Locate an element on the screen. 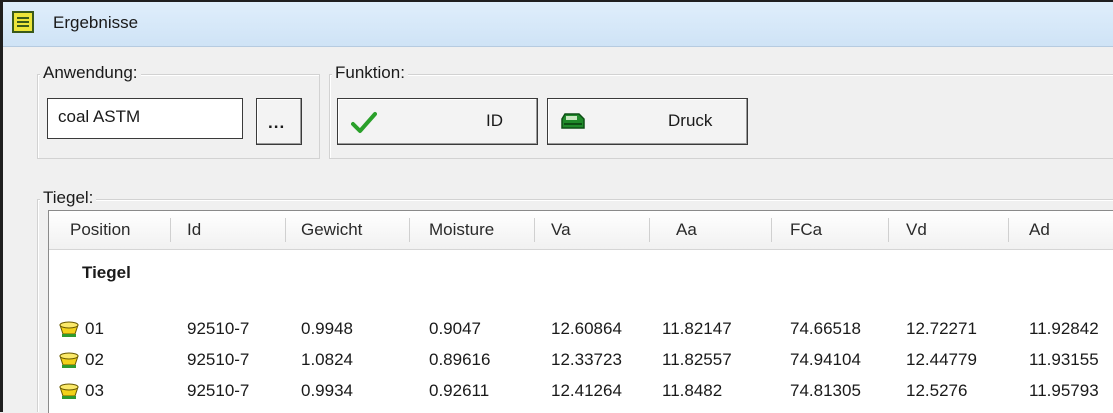  cell-va: 12.60864 is located at coordinates (586, 328).